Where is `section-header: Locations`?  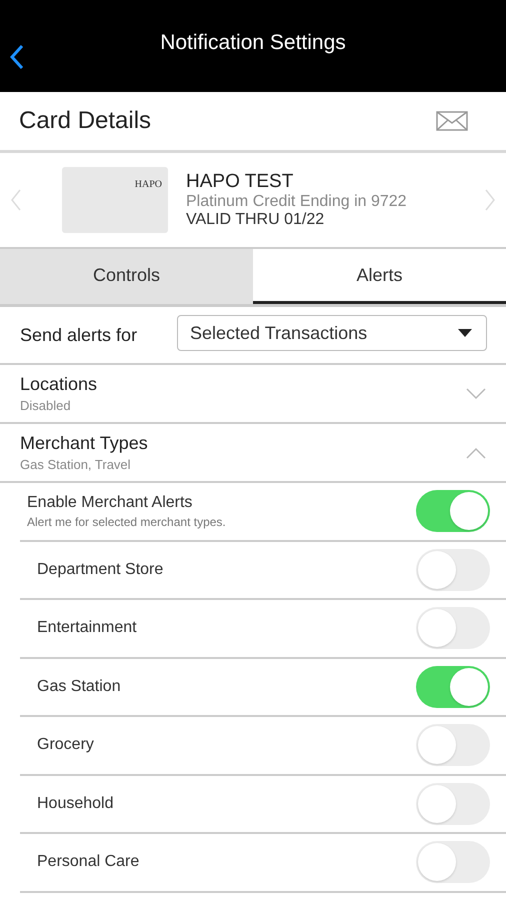 section-header: Locations is located at coordinates (59, 384).